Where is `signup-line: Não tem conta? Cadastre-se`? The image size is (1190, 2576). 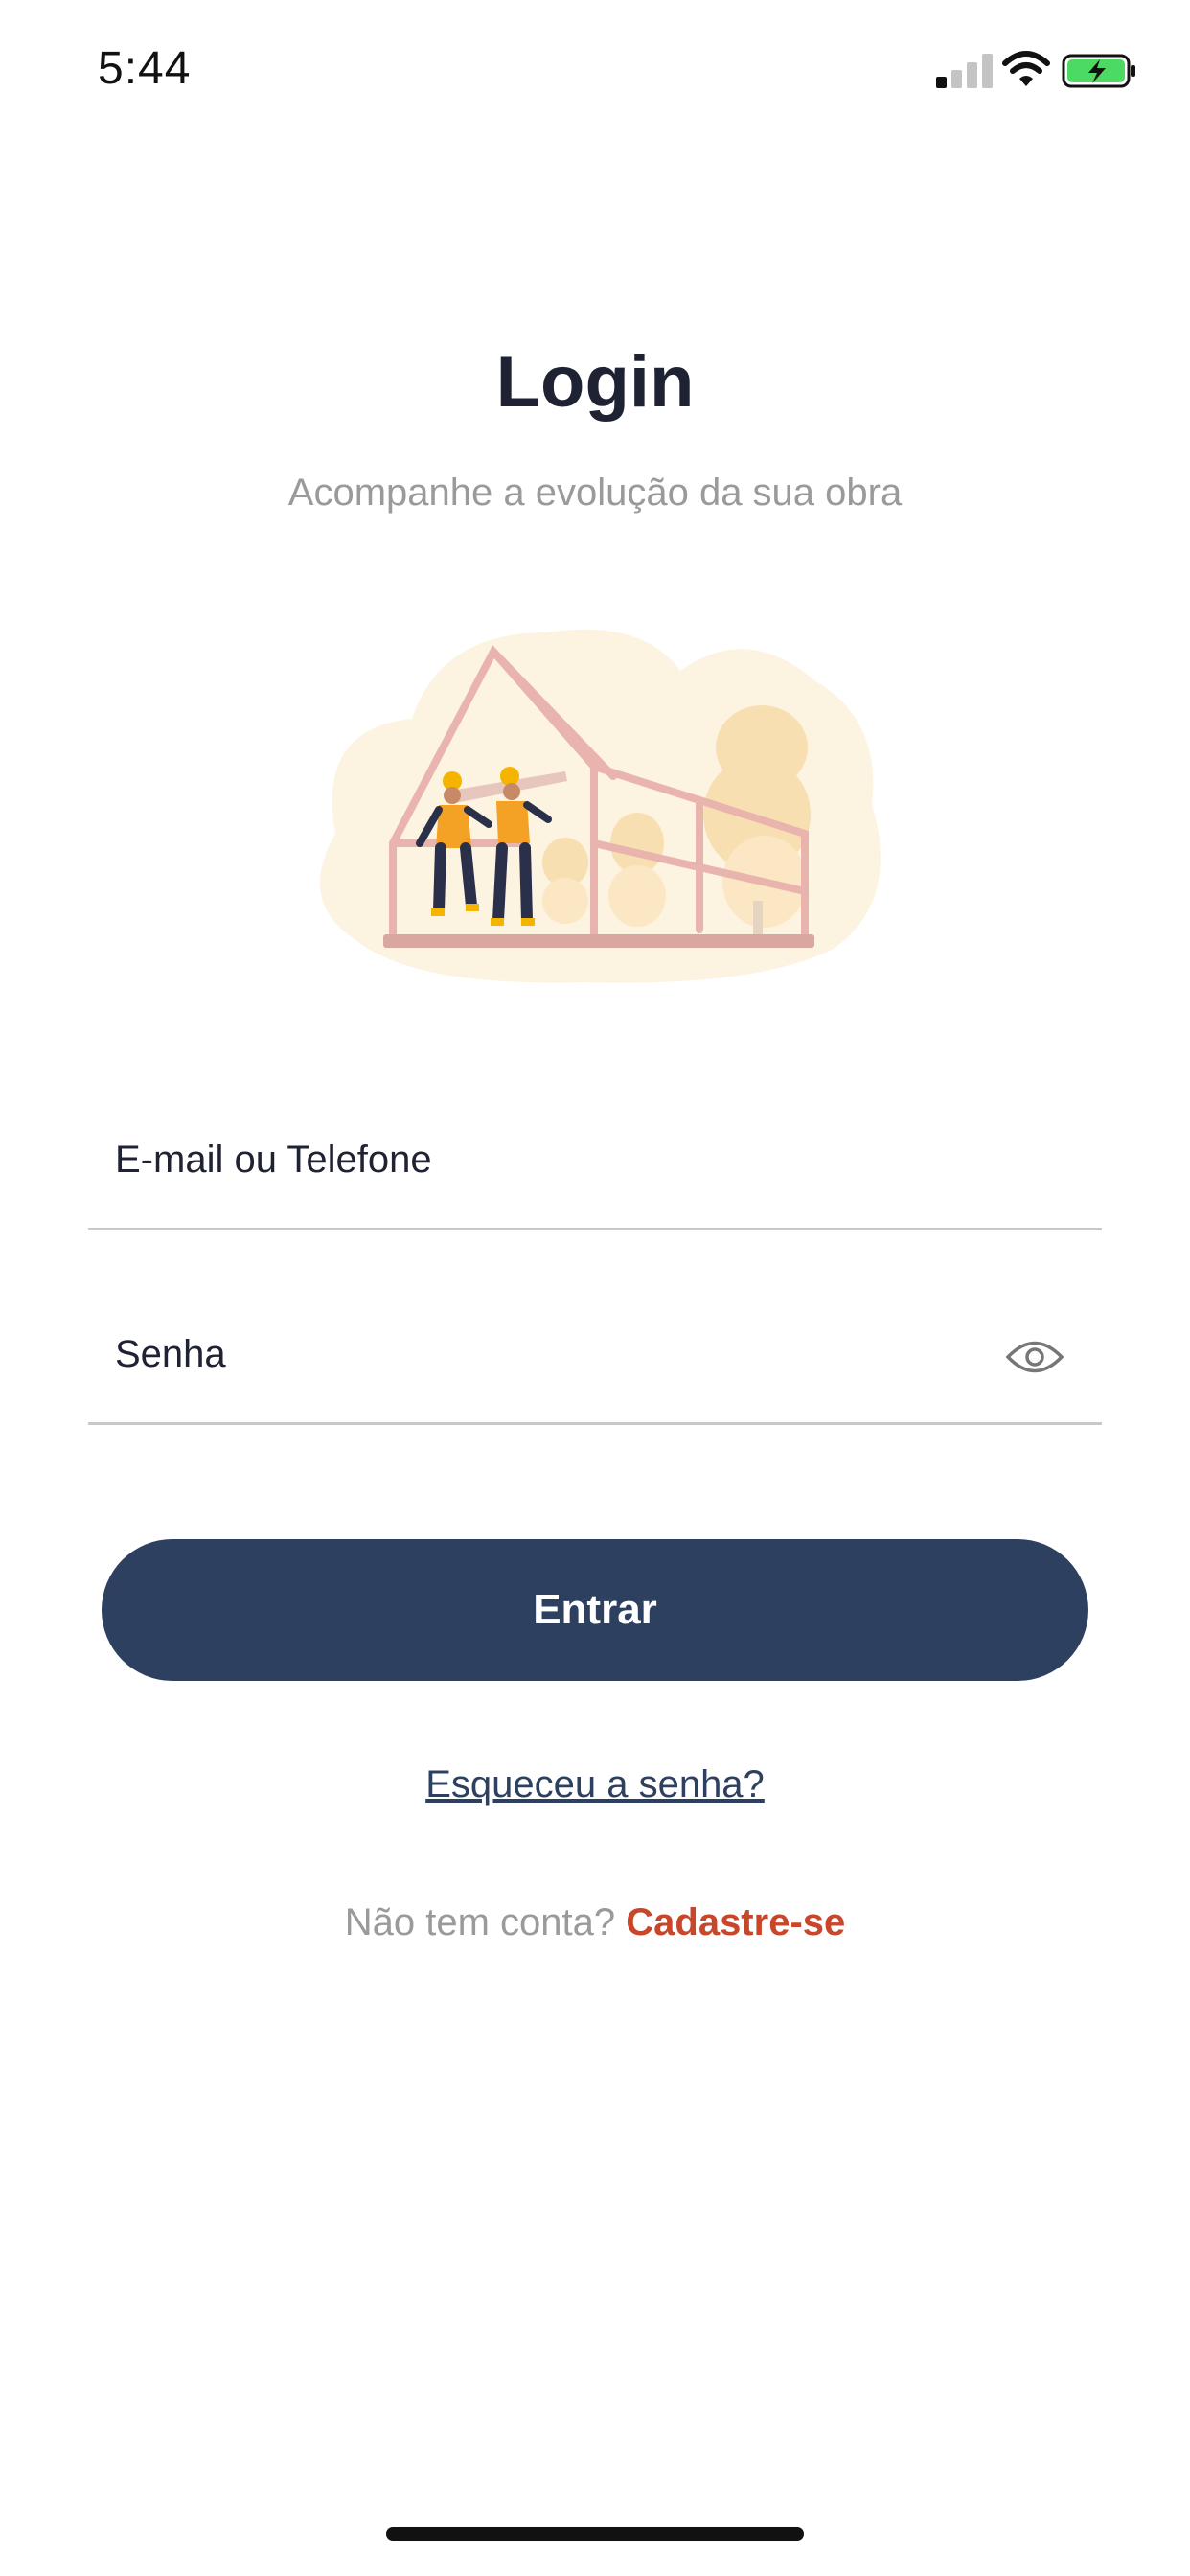
signup-line: Não tem conta? Cadastre-se is located at coordinates (595, 1922).